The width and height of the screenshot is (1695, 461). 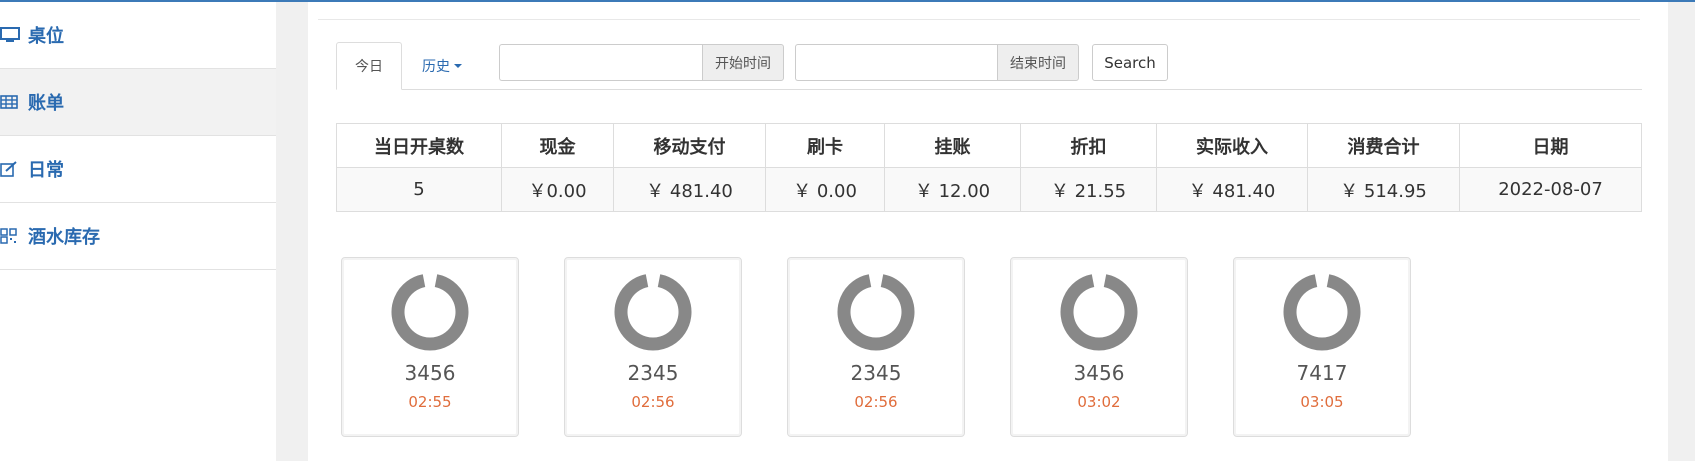 I want to click on column-header: 现金, so click(x=557, y=145).